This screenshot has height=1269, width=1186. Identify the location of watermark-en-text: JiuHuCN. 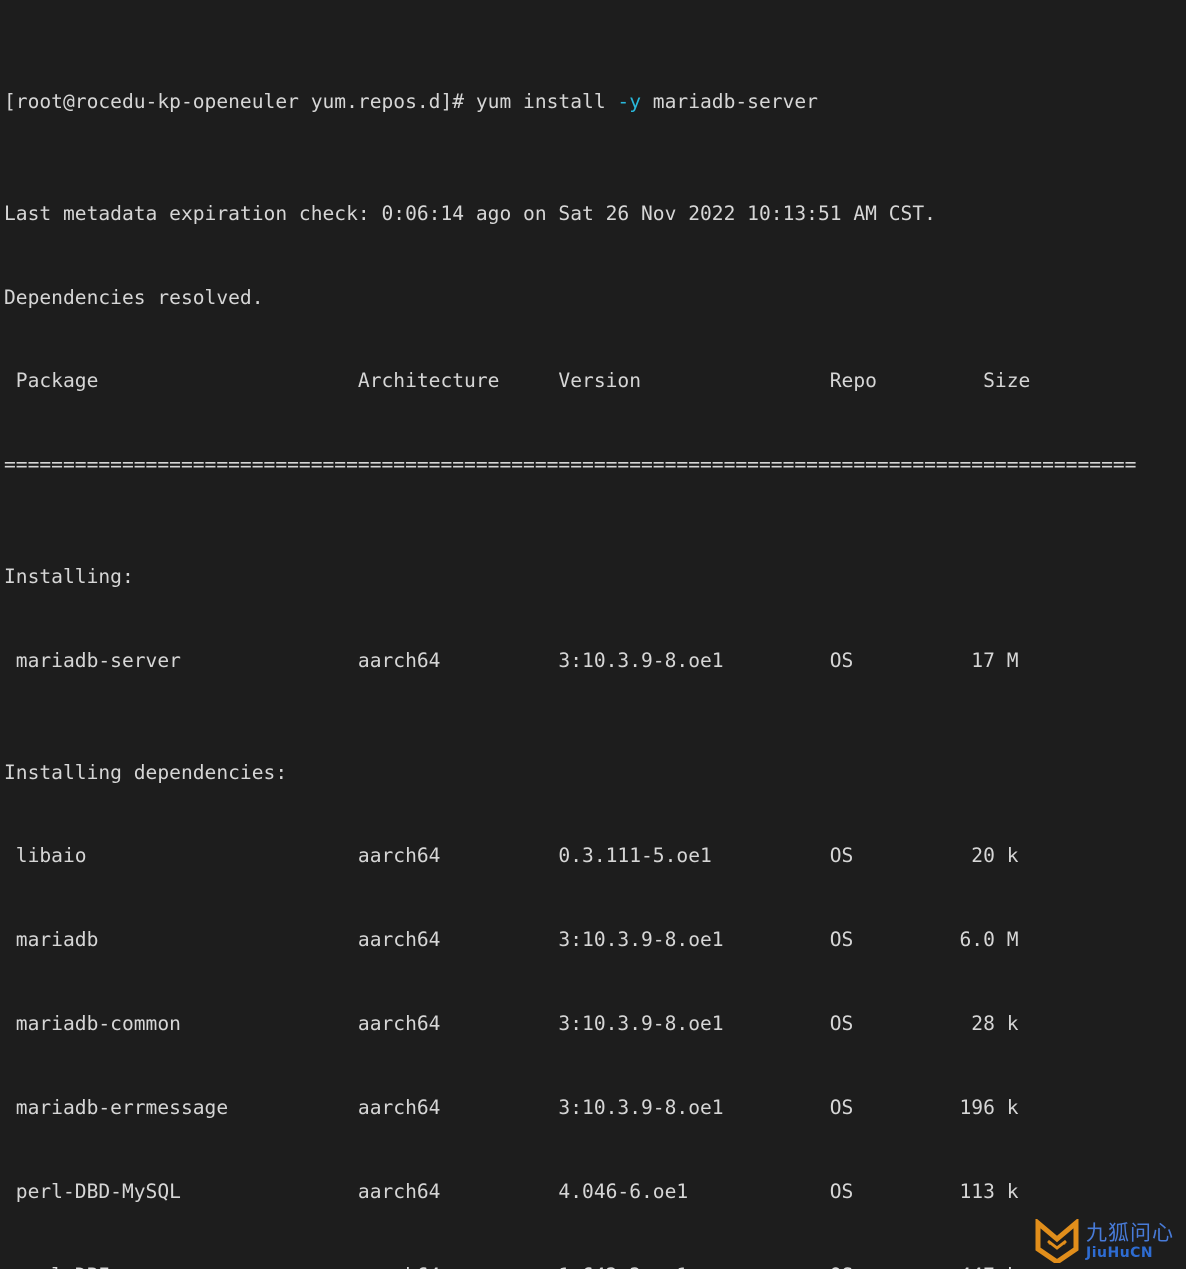
(1120, 1252).